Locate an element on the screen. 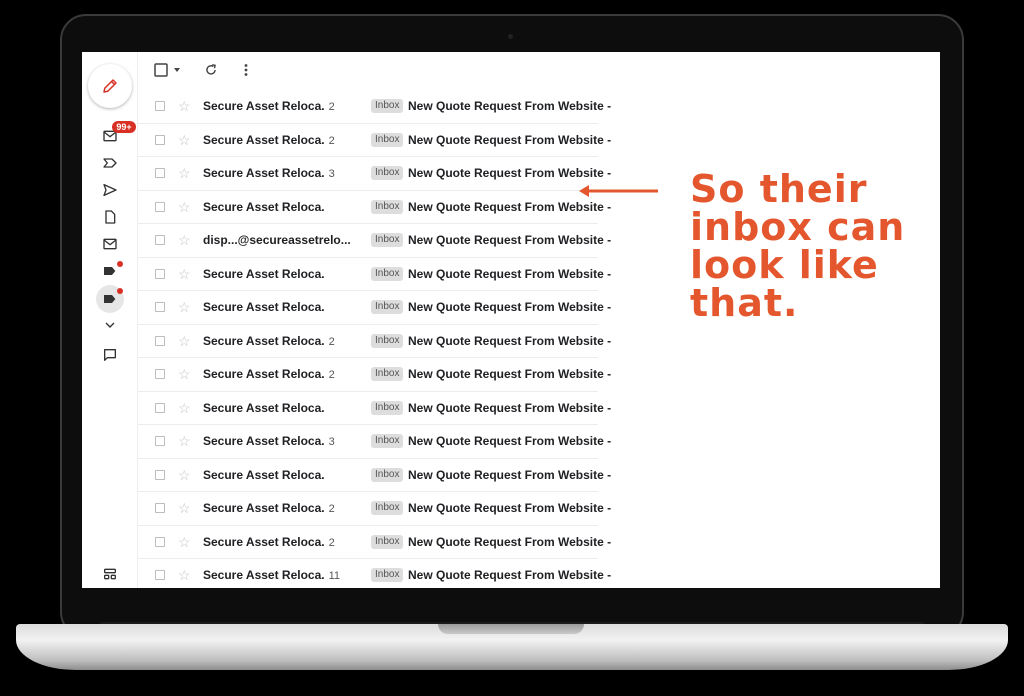 The width and height of the screenshot is (1024, 696). pencil-icon is located at coordinates (110, 86).